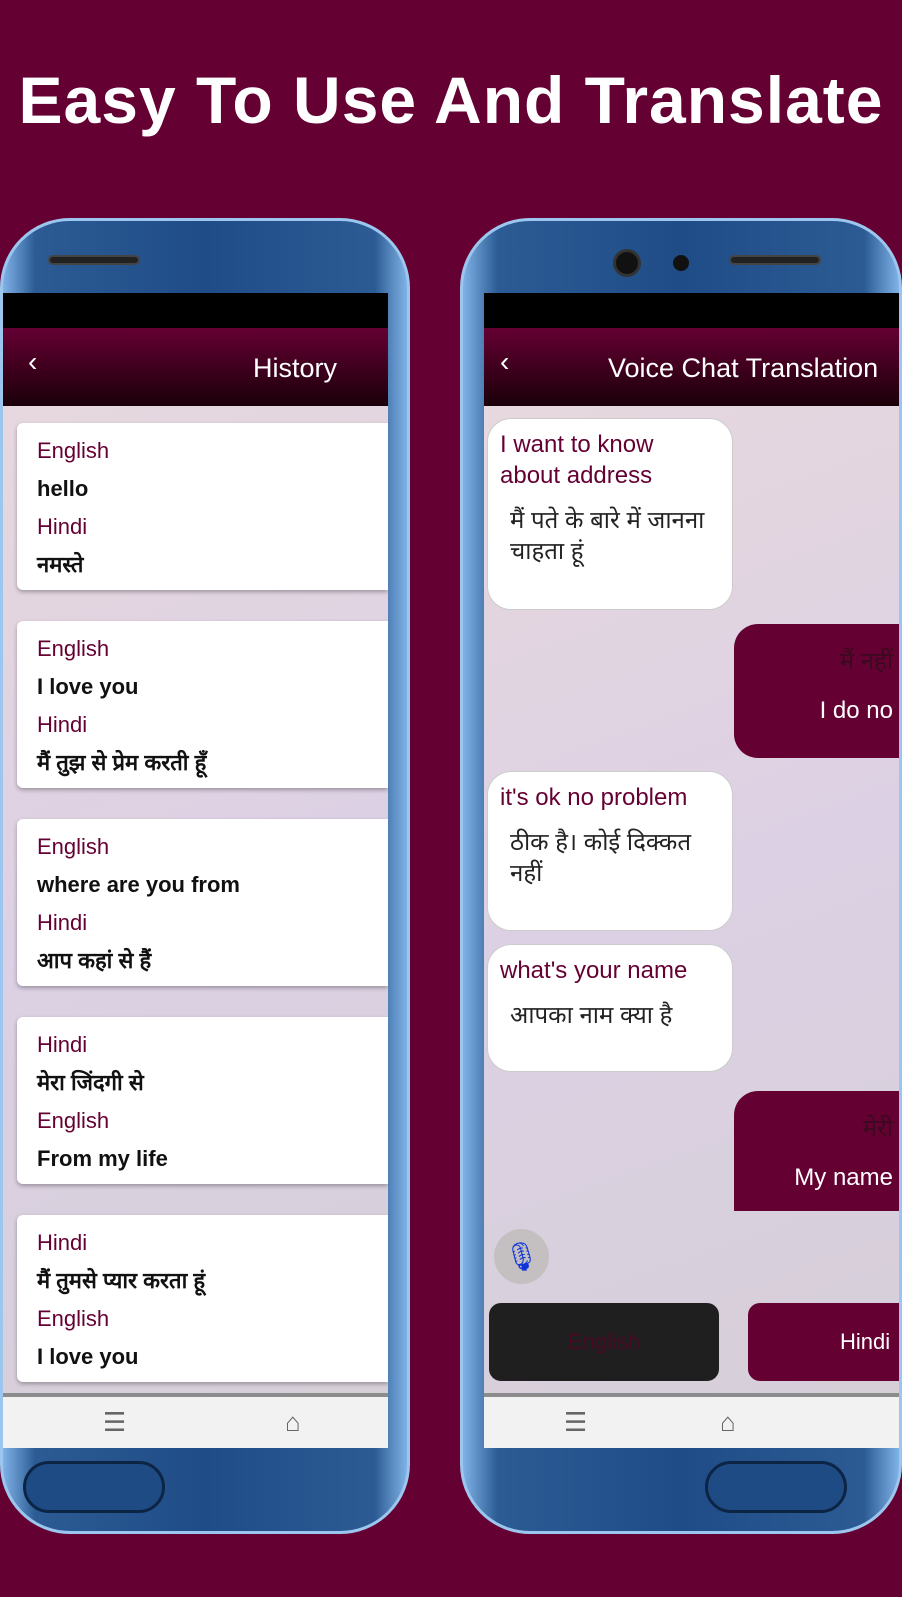 The width and height of the screenshot is (902, 1597). I want to click on camera, so click(627, 263).